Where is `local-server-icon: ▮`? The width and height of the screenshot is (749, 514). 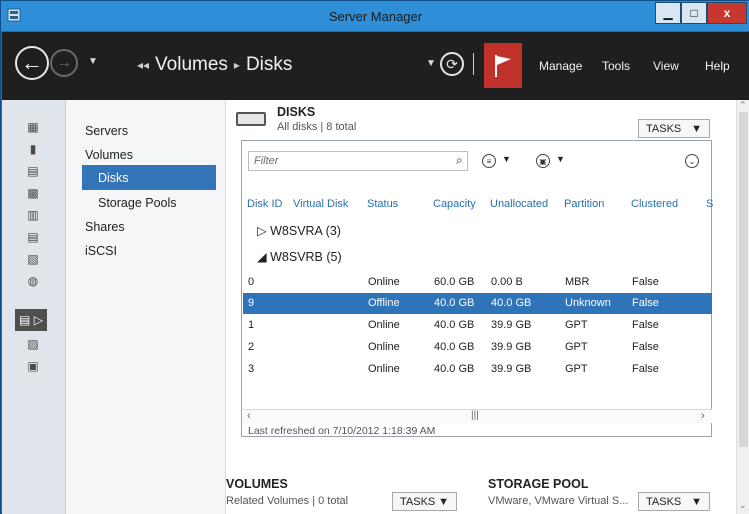 local-server-icon: ▮ is located at coordinates (33, 149).